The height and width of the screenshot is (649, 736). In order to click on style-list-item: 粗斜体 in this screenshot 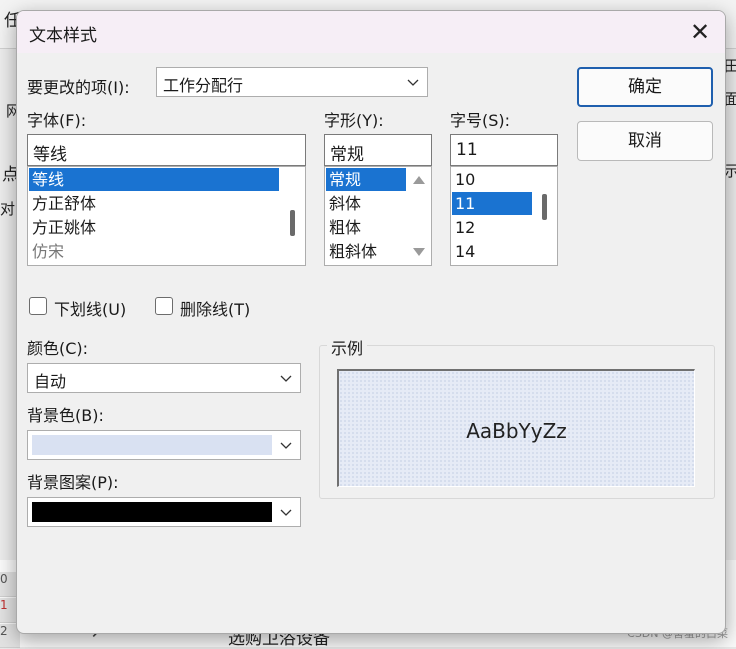, I will do `click(366, 251)`.